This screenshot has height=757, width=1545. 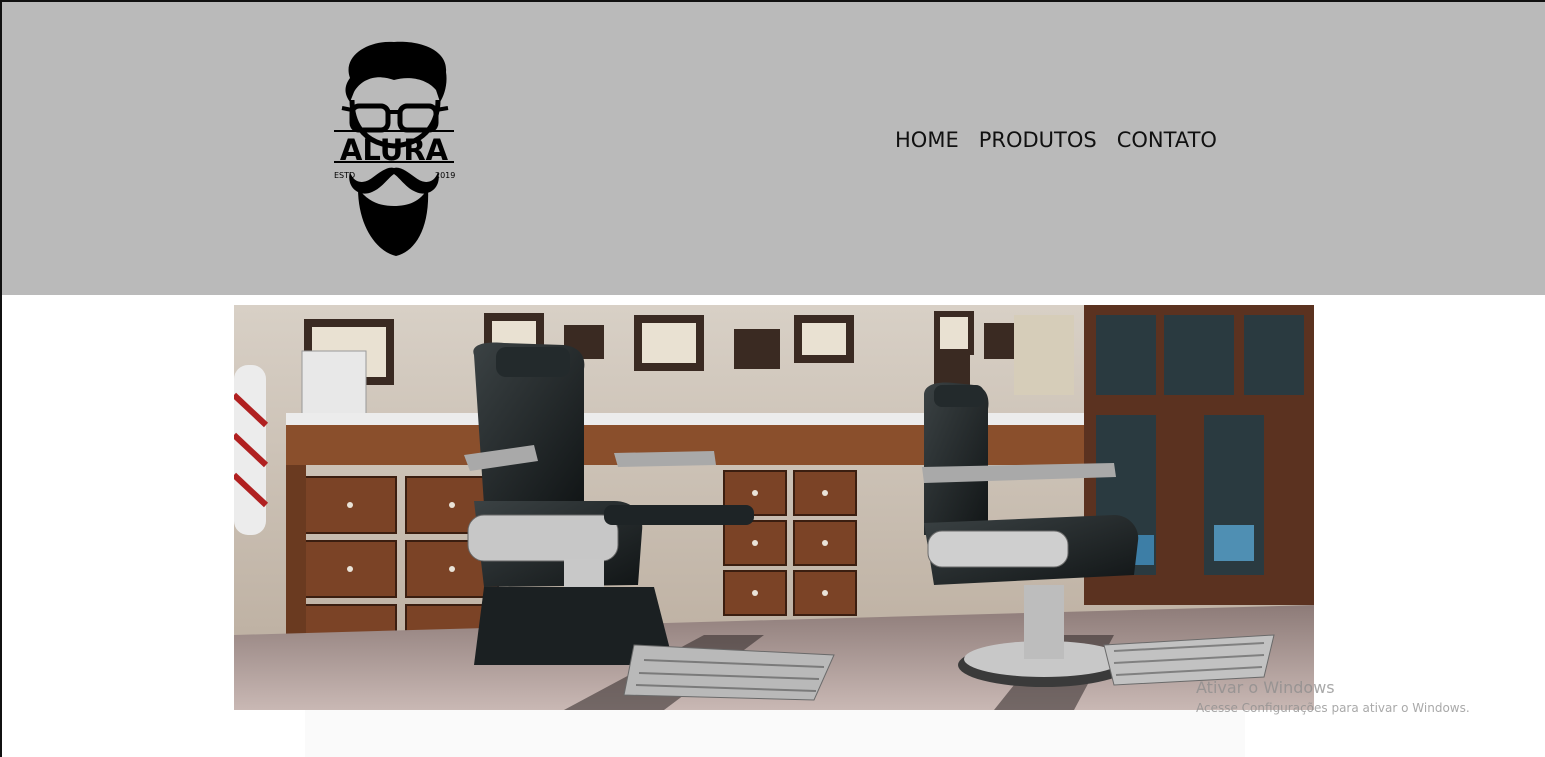 I want to click on nav-home-link: HOME, so click(x=927, y=140).